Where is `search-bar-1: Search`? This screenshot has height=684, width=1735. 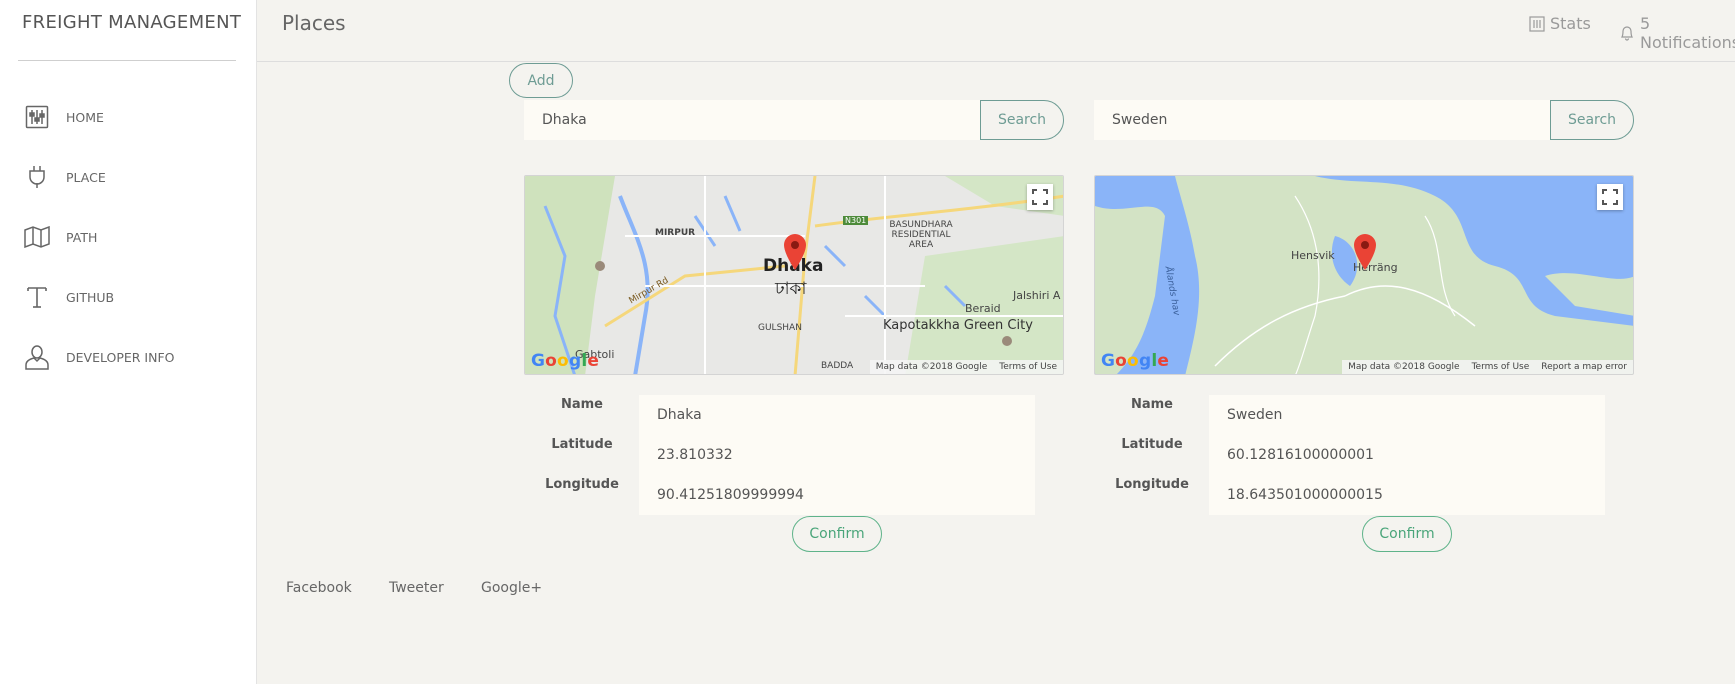
search-bar-1: Search is located at coordinates (794, 120).